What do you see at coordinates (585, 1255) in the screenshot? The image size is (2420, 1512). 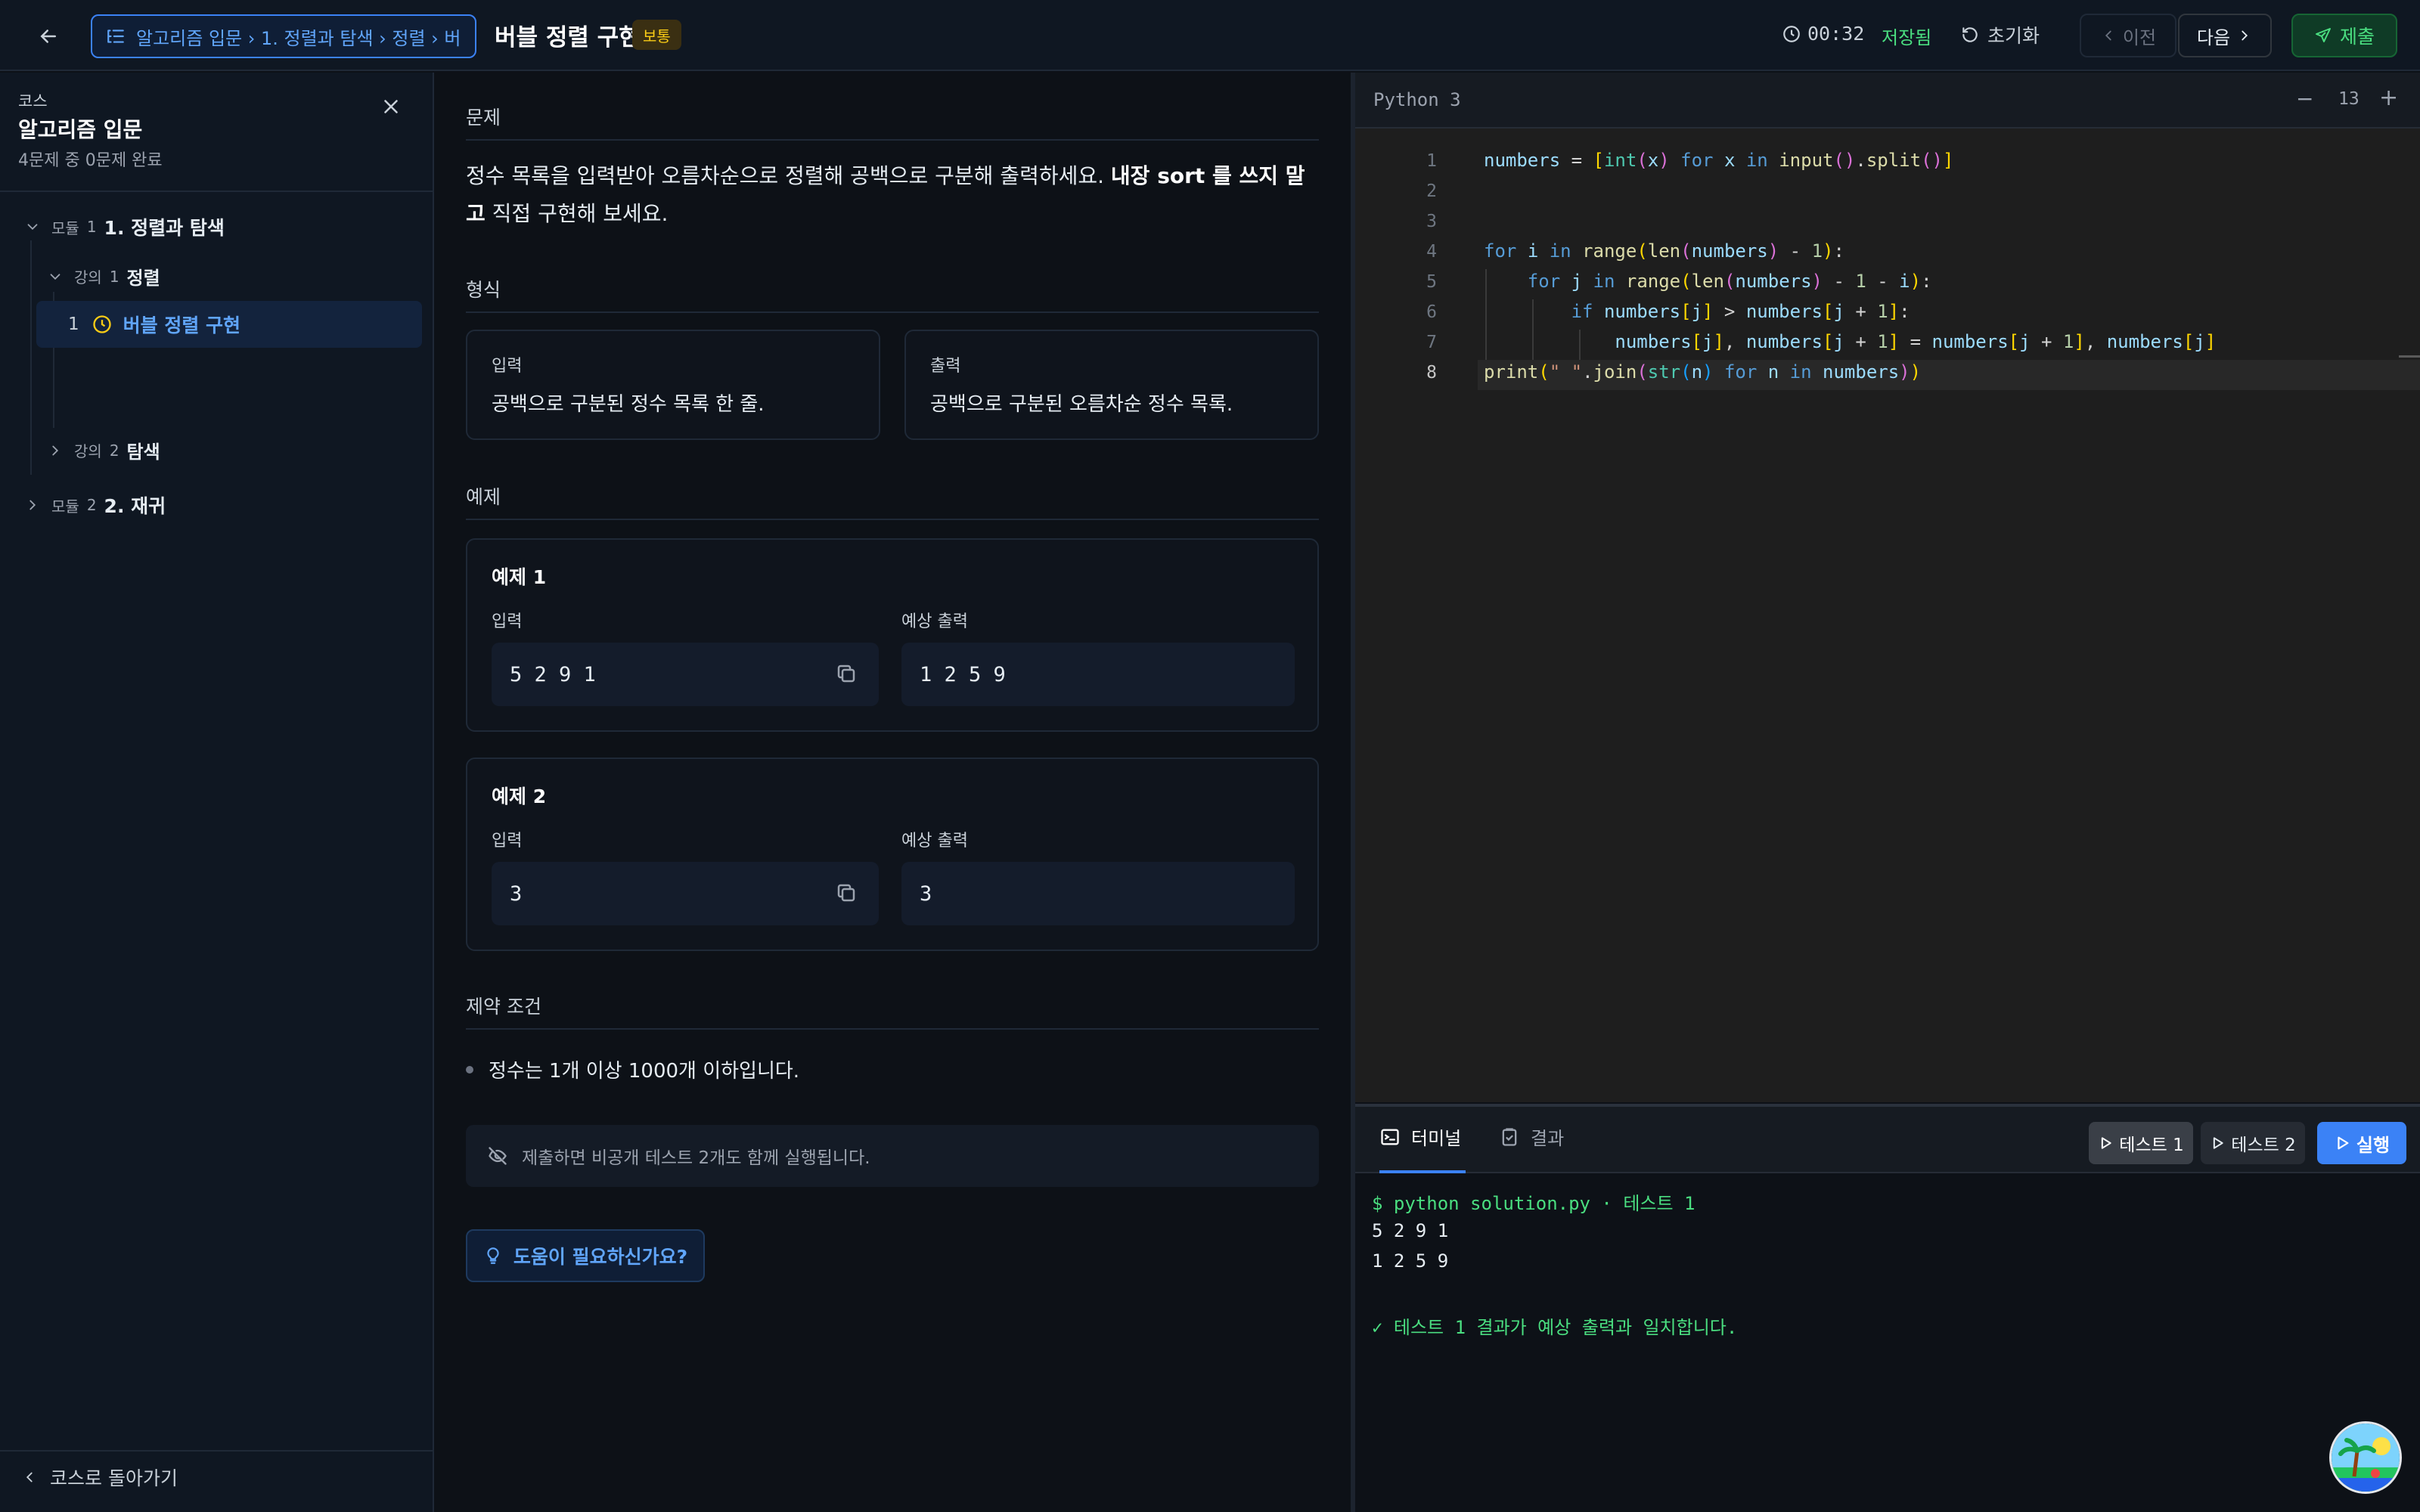 I see `help-button: 도움이 필요하신가요?` at bounding box center [585, 1255].